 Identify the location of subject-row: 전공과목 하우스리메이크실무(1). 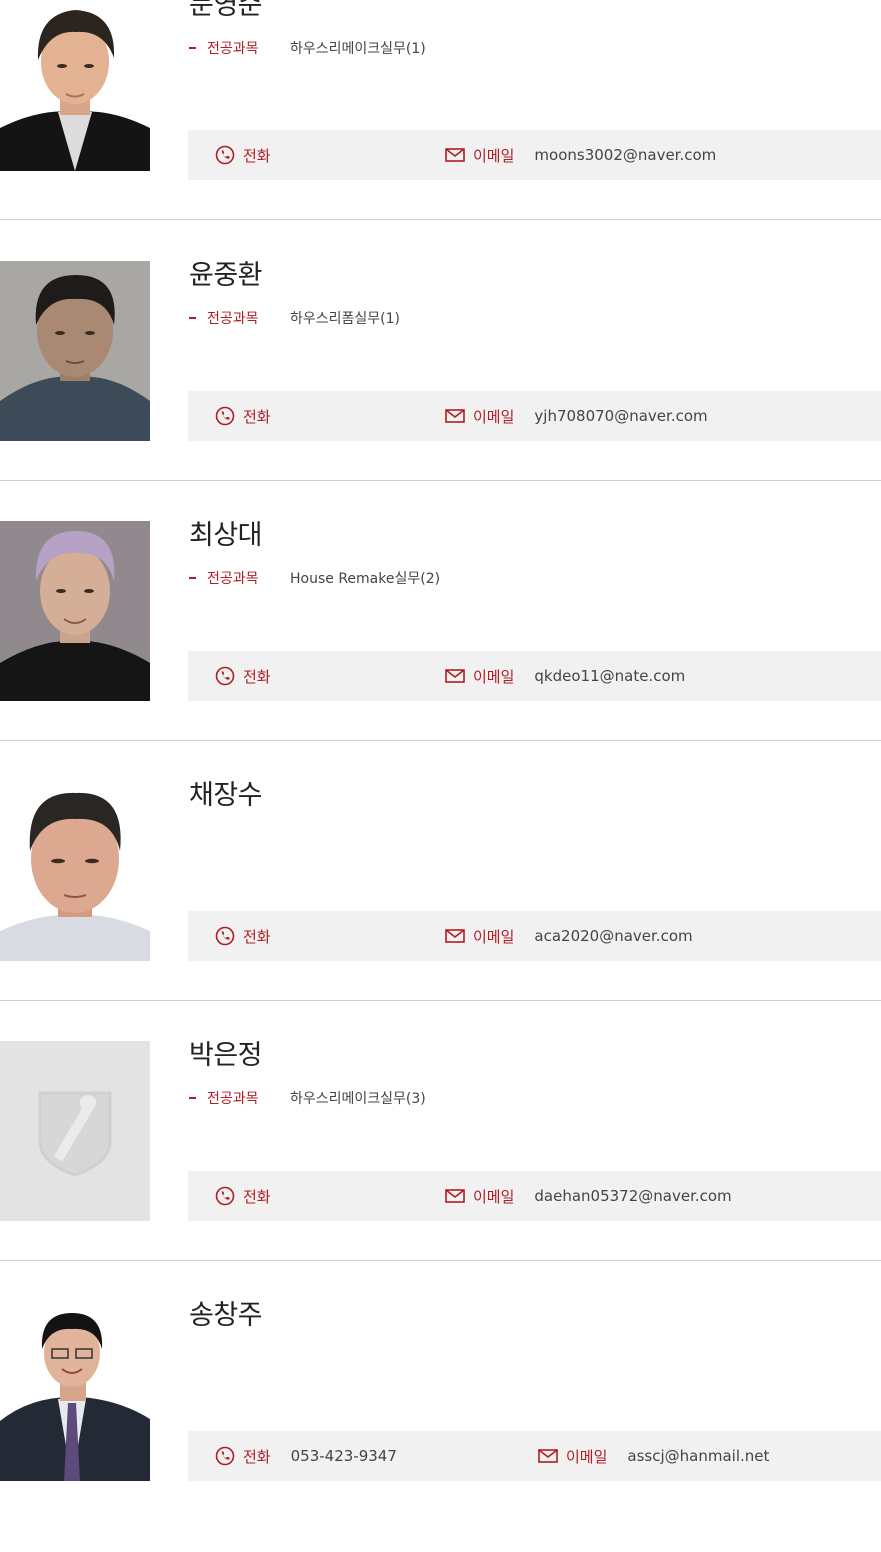
(307, 48).